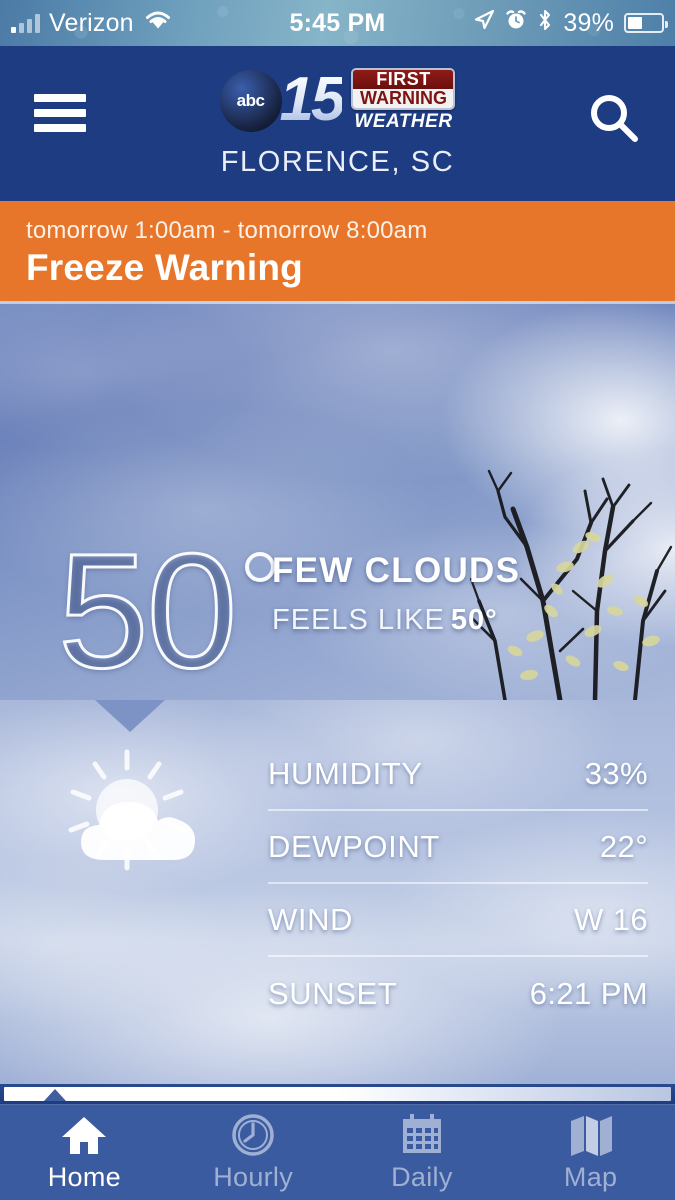  What do you see at coordinates (591, 1135) in the screenshot?
I see `map-icon` at bounding box center [591, 1135].